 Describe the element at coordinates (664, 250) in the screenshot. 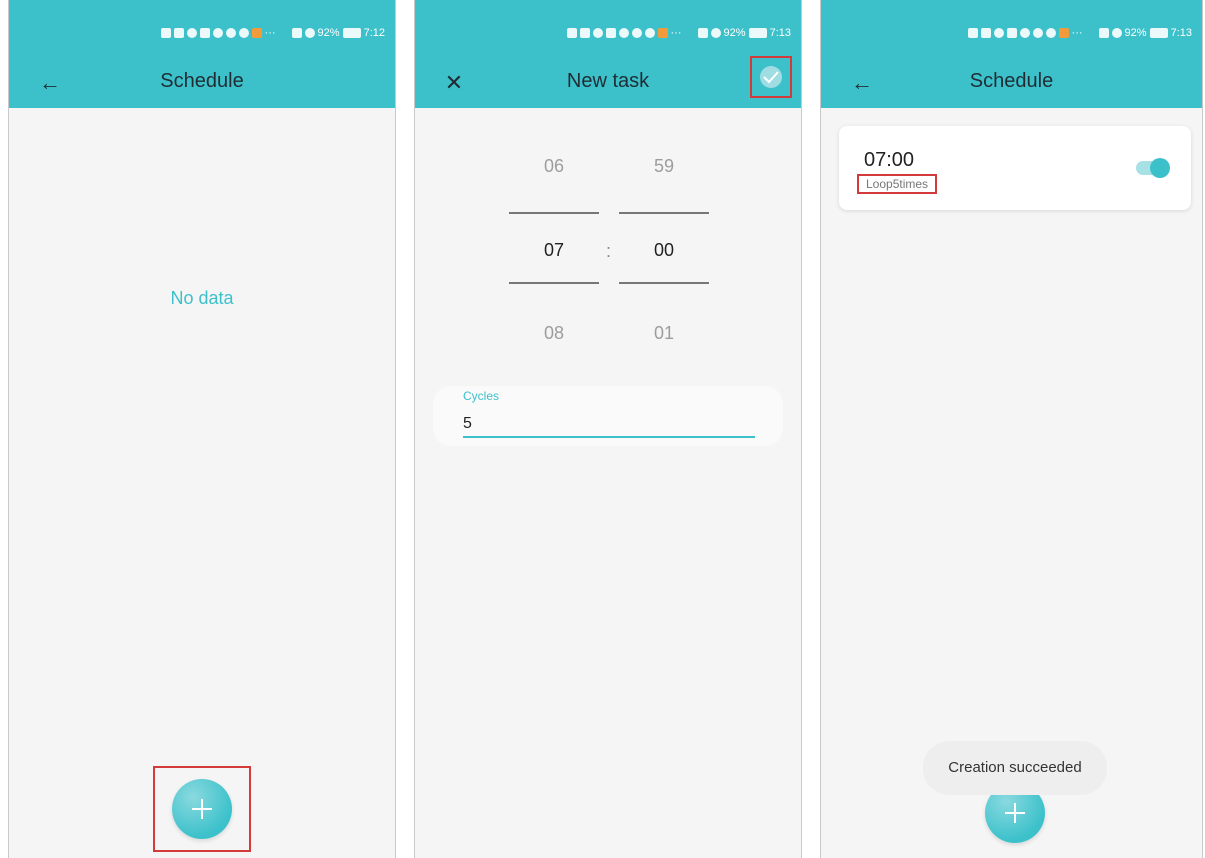

I see `minute-selected: 00` at that location.